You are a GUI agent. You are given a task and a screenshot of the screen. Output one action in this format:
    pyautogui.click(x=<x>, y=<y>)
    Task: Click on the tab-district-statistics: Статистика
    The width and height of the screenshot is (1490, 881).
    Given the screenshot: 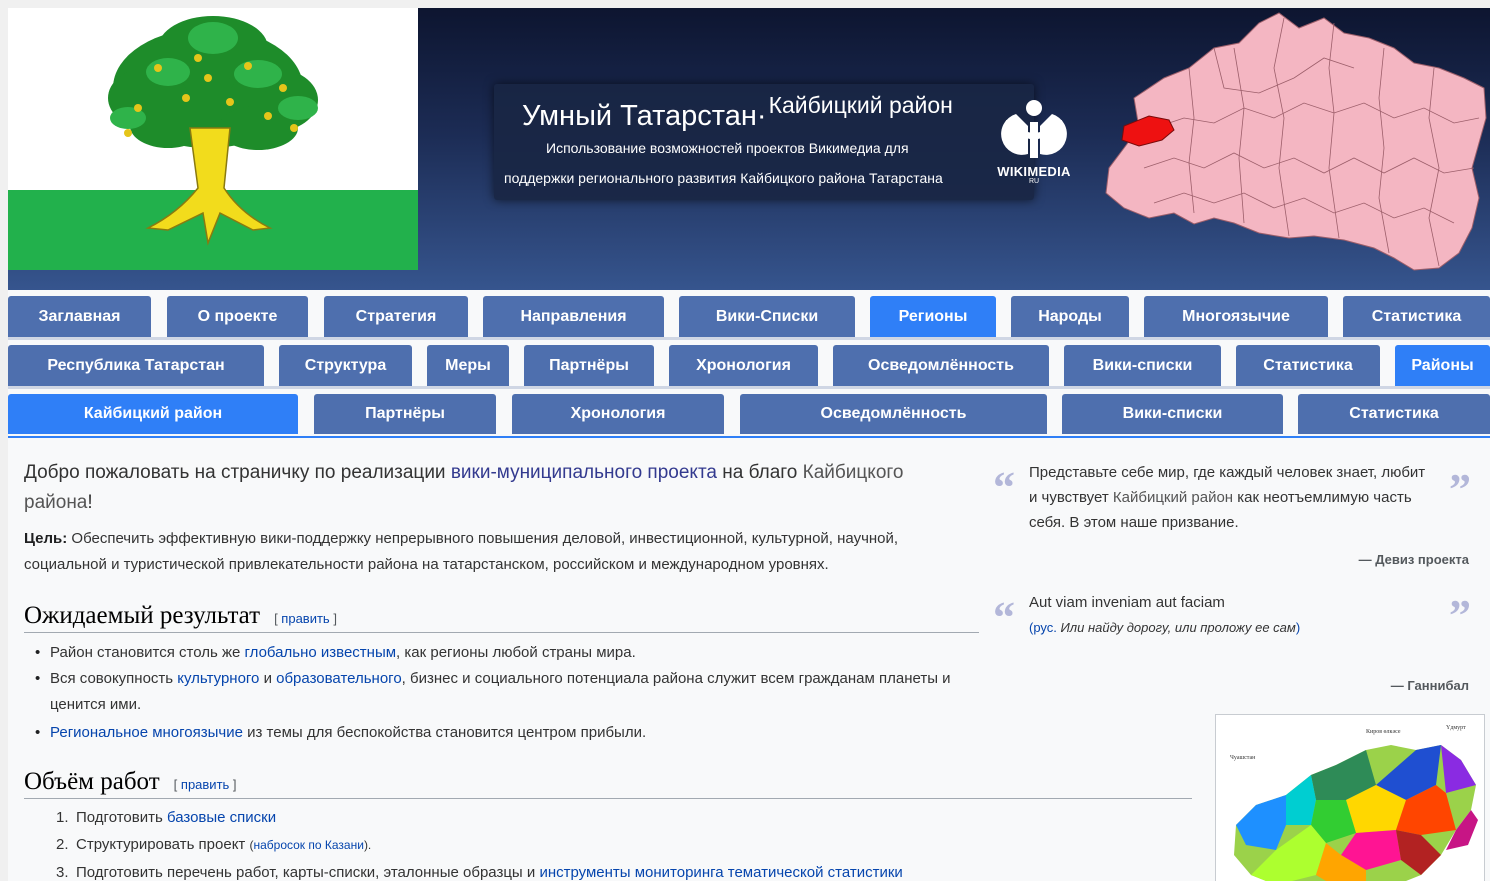 What is the action you would take?
    pyautogui.click(x=1394, y=414)
    